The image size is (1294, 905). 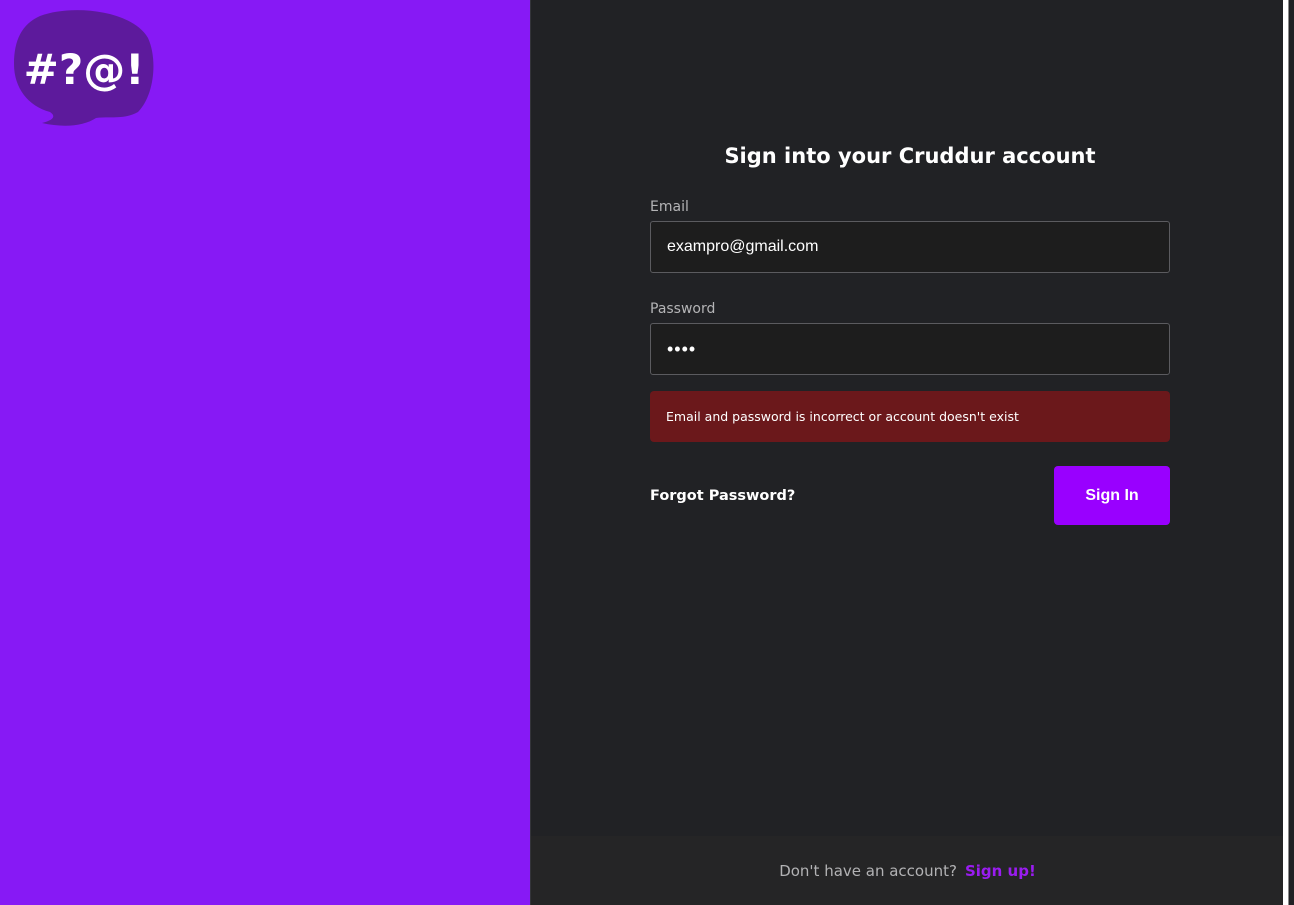 What do you see at coordinates (1112, 495) in the screenshot?
I see `sign-in-button: Sign In` at bounding box center [1112, 495].